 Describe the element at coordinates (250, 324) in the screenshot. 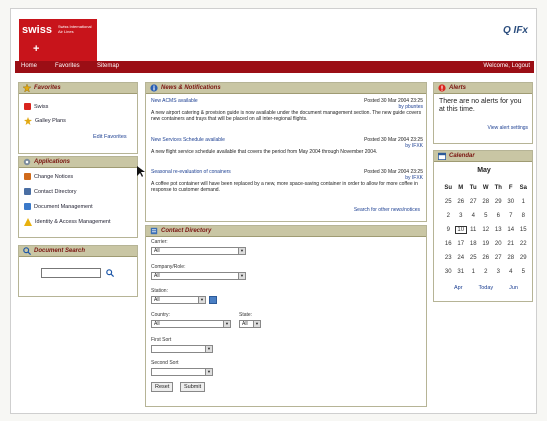

I see `state-select: All ▼` at that location.